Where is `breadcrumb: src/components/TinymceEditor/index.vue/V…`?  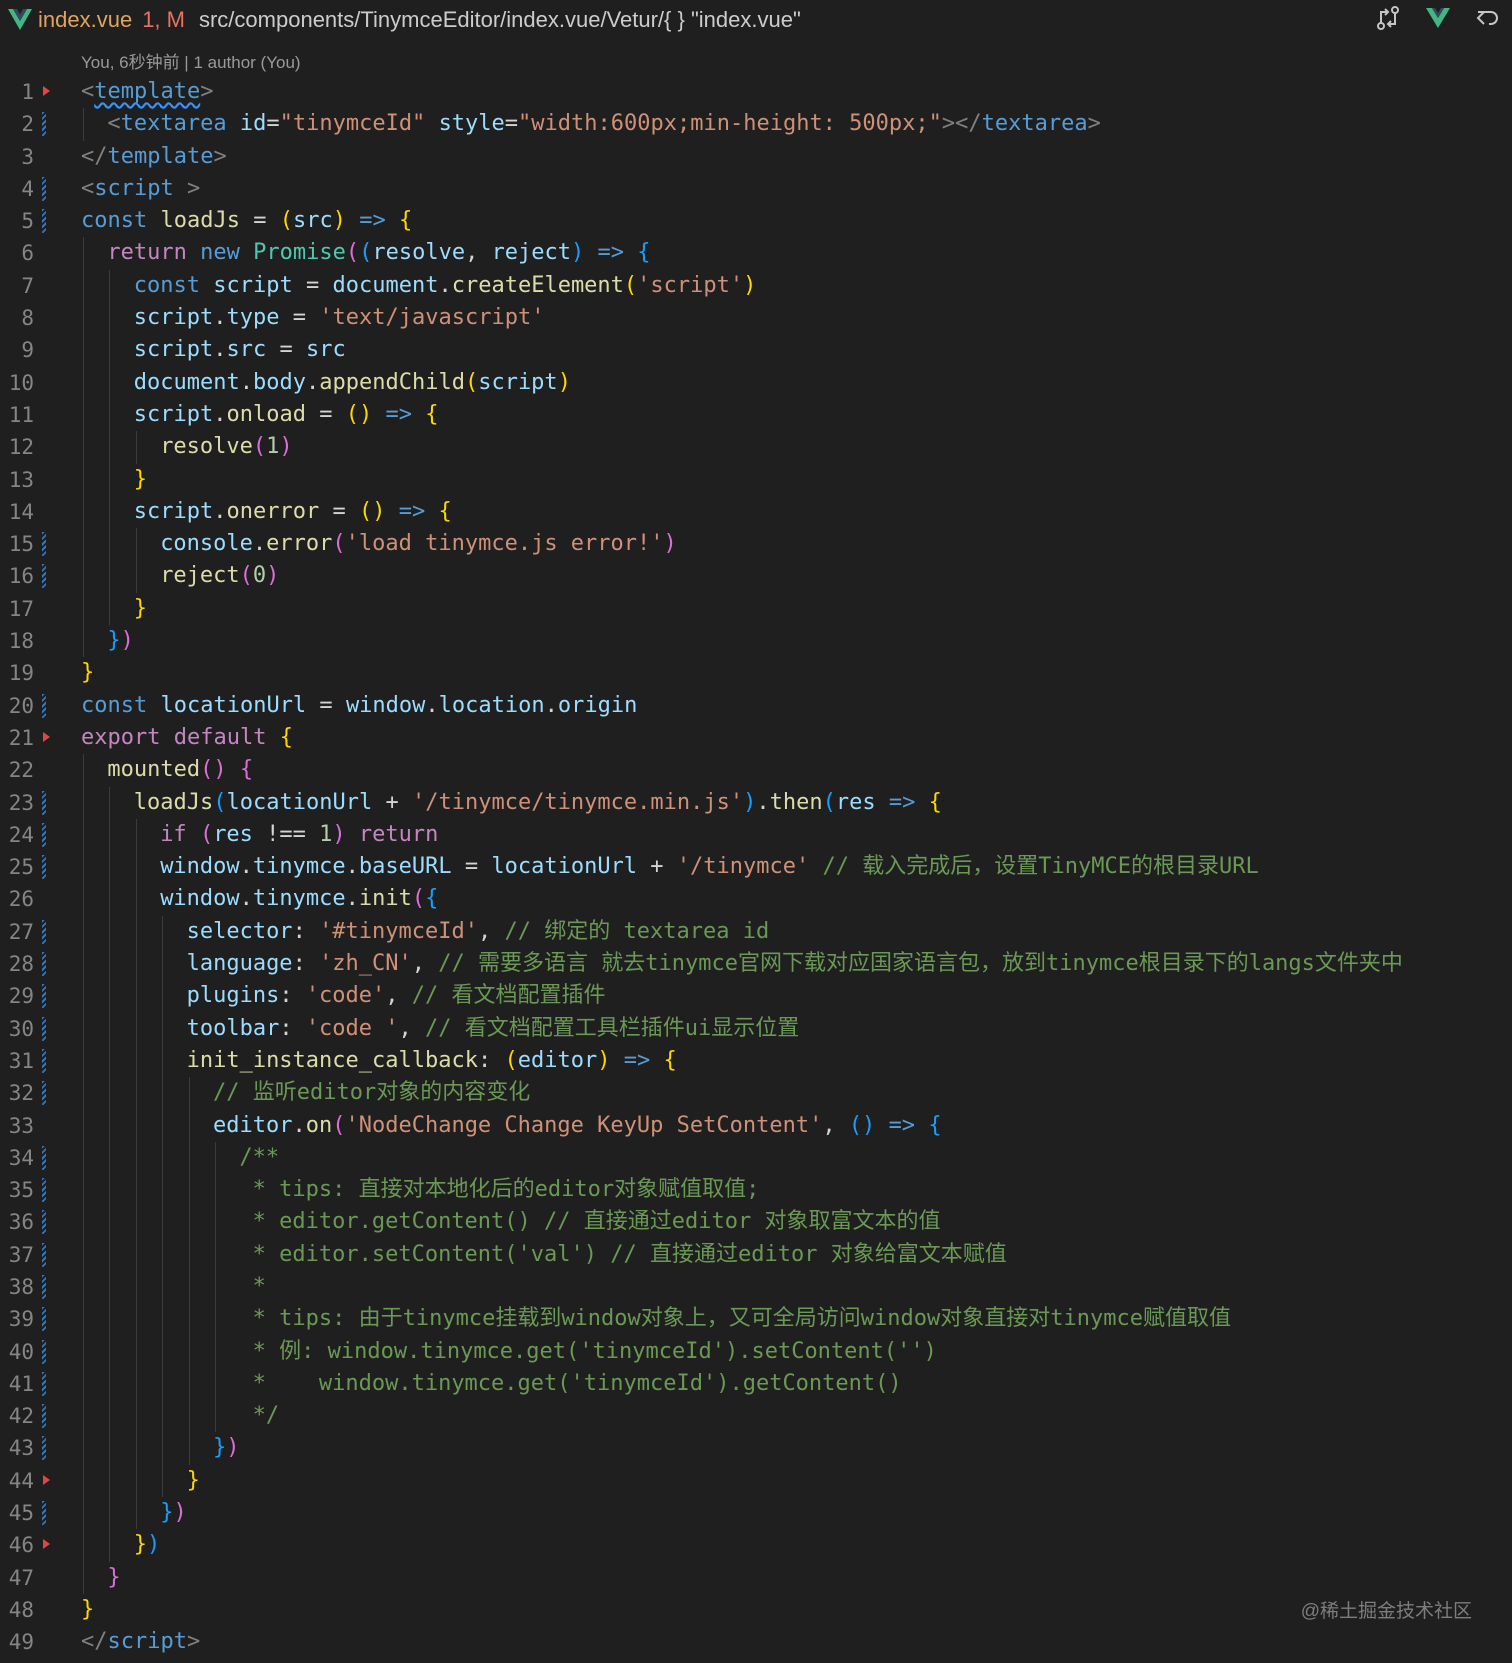
breadcrumb: src/components/TinymceEditor/index.vue/V… is located at coordinates (500, 20).